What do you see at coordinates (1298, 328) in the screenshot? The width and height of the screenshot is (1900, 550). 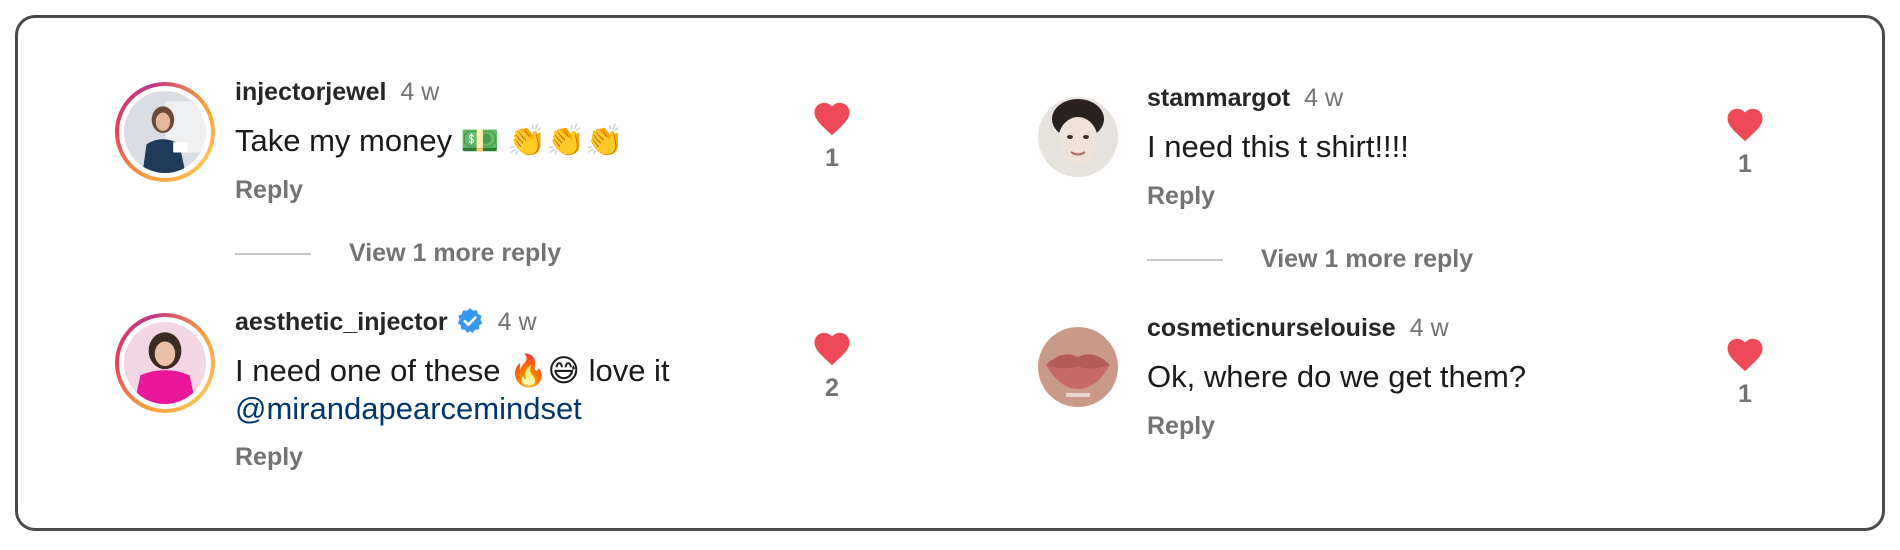 I see `comment-username: cosmeticnurselouise 4 w` at bounding box center [1298, 328].